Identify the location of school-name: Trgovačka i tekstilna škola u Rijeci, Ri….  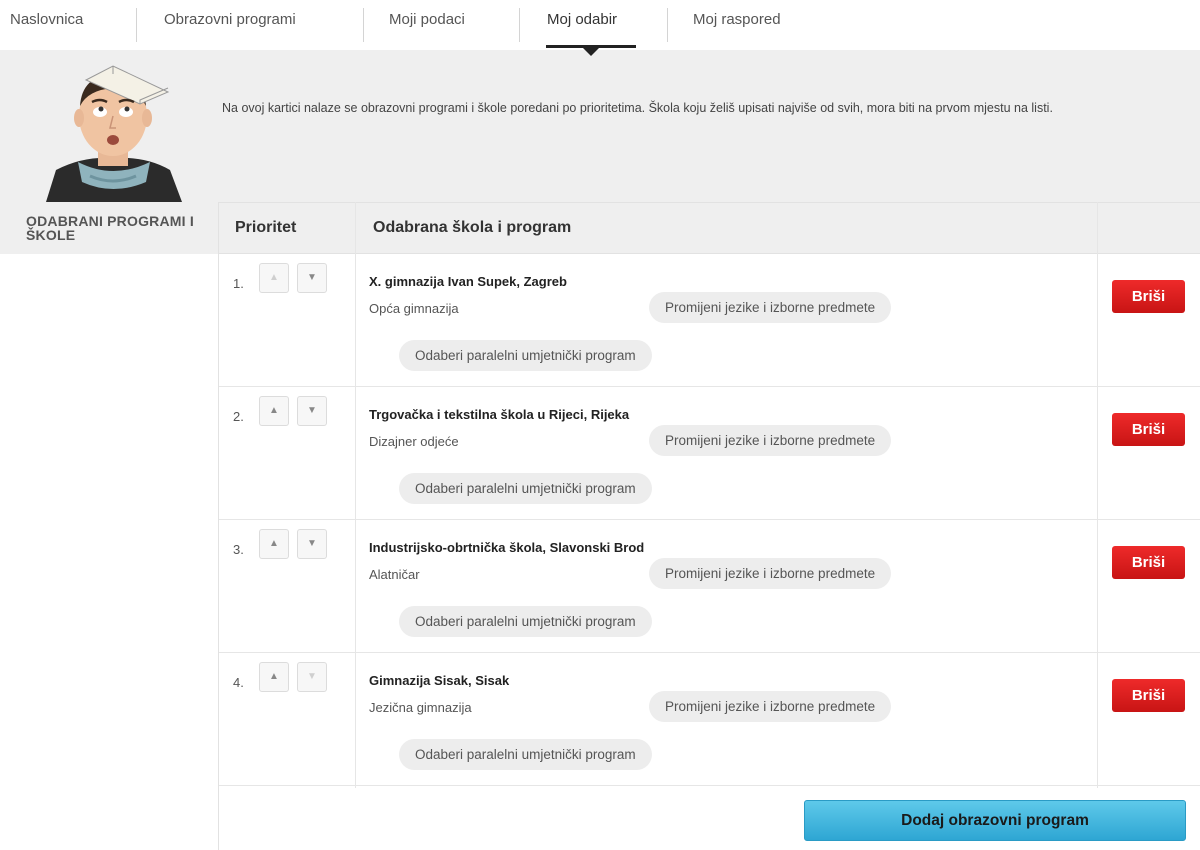
(499, 414).